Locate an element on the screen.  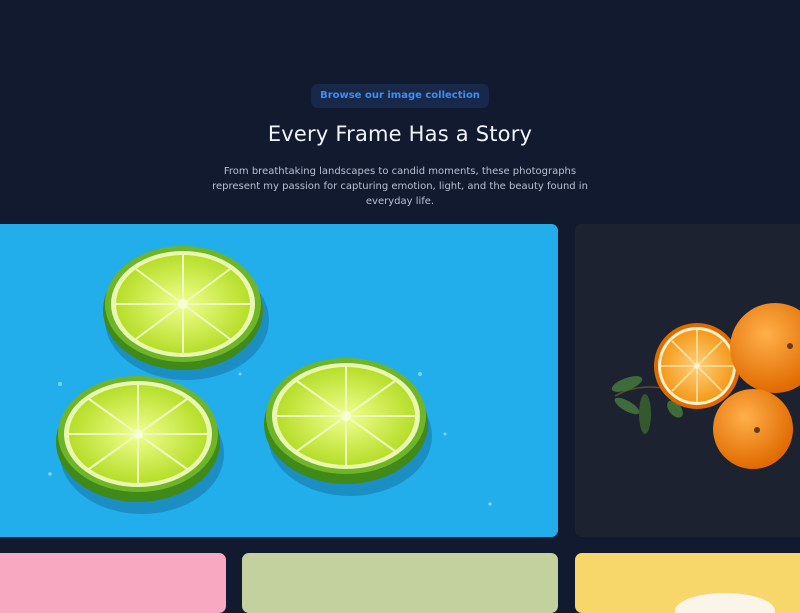
gallery-item-pink is located at coordinates (113, 583).